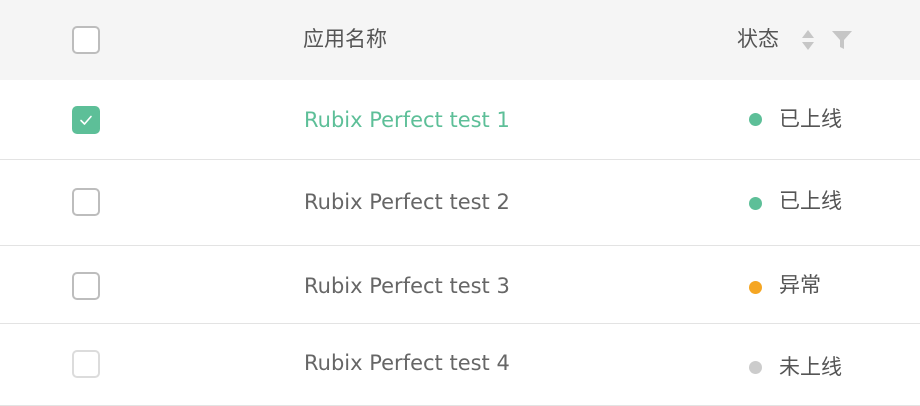  What do you see at coordinates (407, 202) in the screenshot?
I see `app-name-link: Rubix Perfect test 2` at bounding box center [407, 202].